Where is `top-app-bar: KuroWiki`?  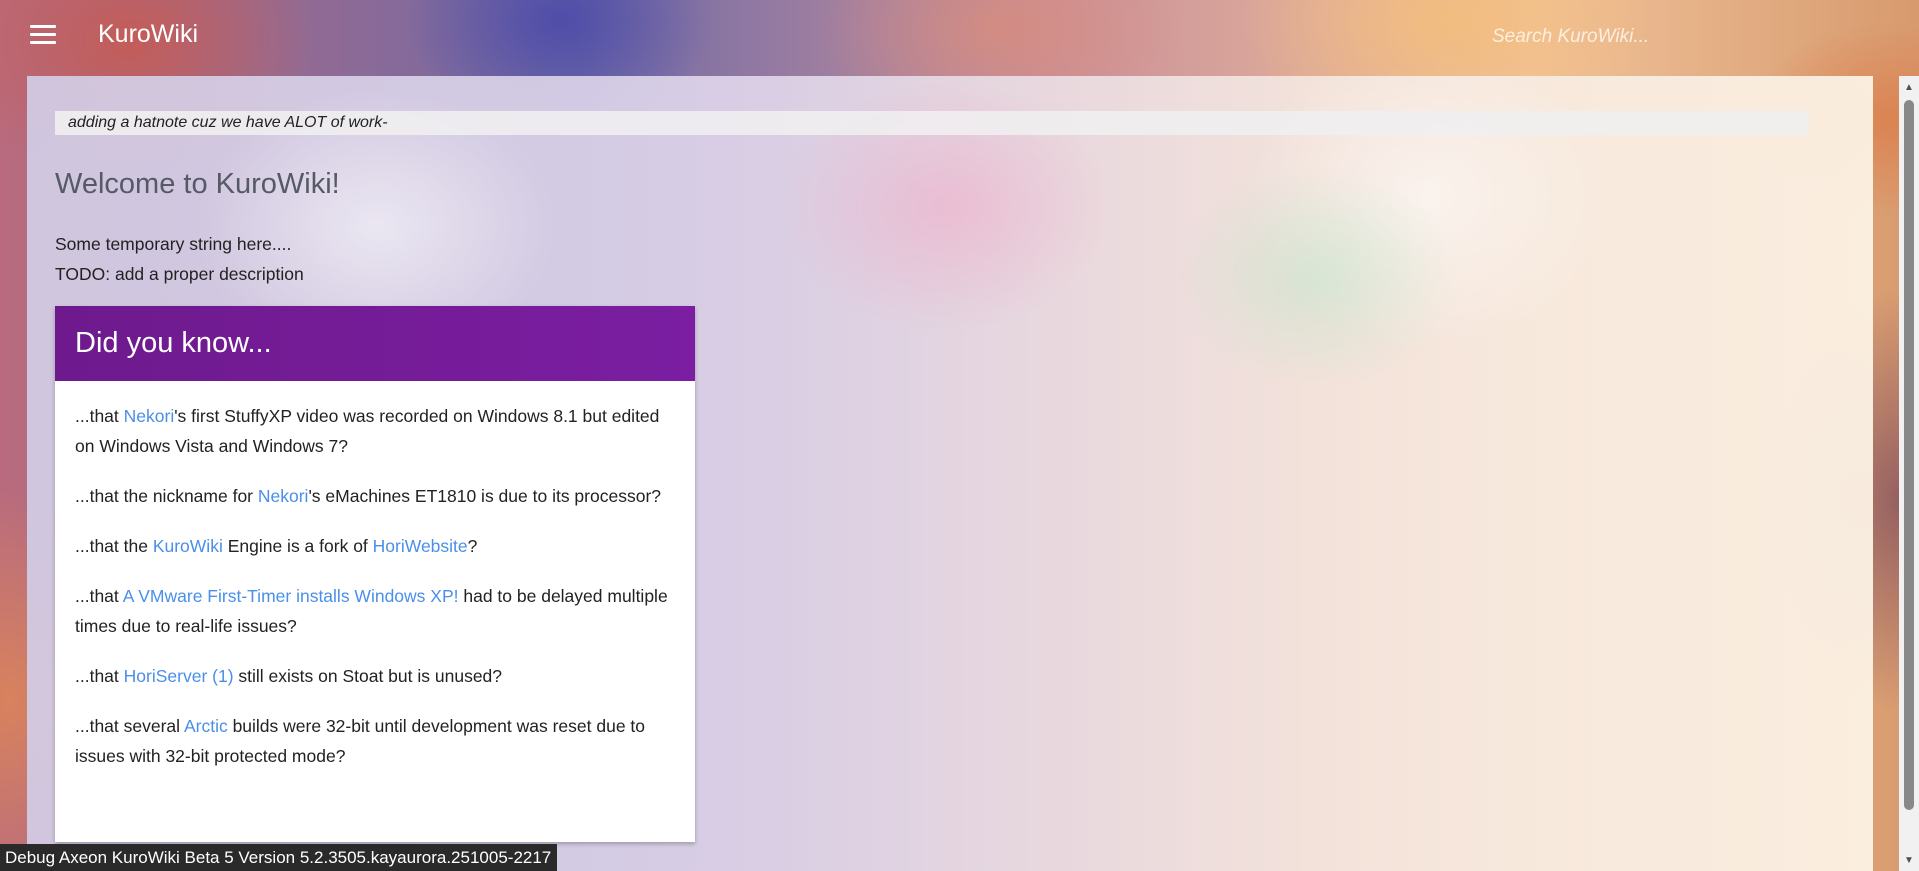
top-app-bar: KuroWiki is located at coordinates (959, 36).